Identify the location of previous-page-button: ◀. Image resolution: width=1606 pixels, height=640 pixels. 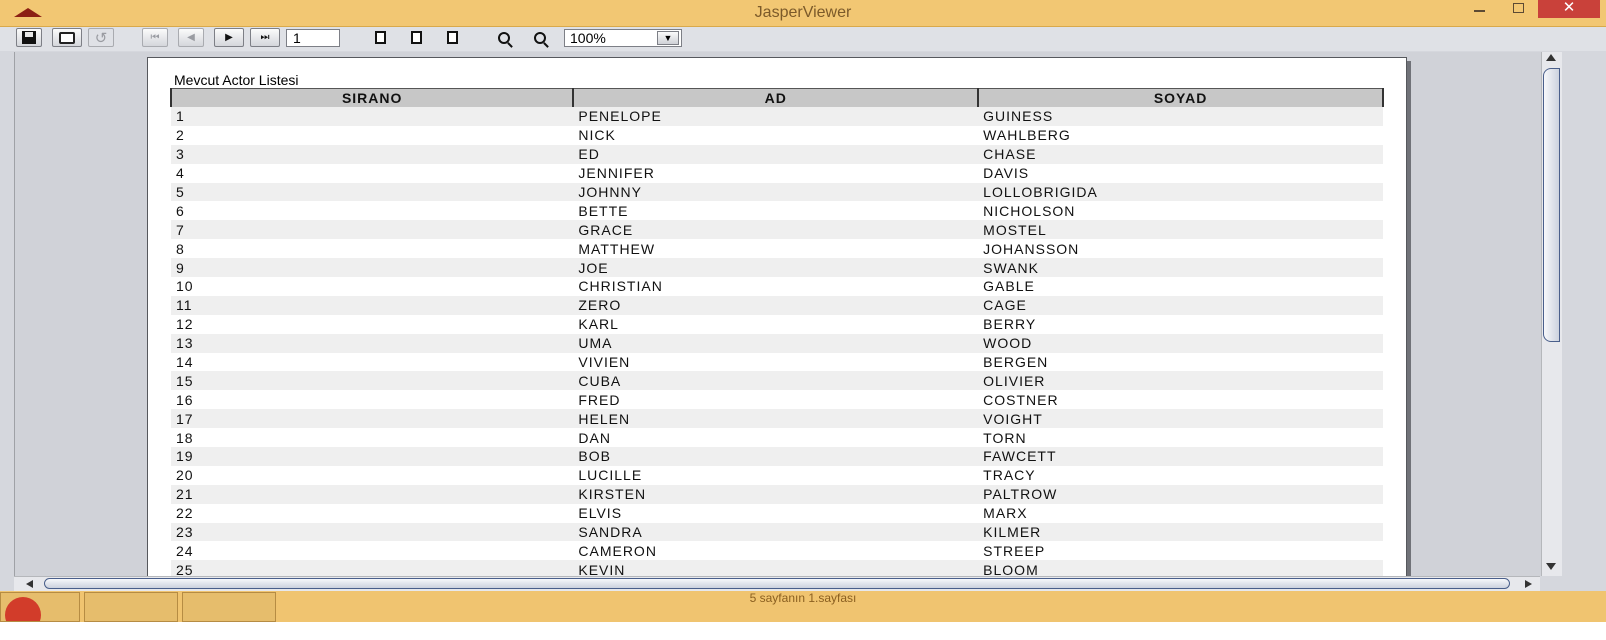
(191, 37).